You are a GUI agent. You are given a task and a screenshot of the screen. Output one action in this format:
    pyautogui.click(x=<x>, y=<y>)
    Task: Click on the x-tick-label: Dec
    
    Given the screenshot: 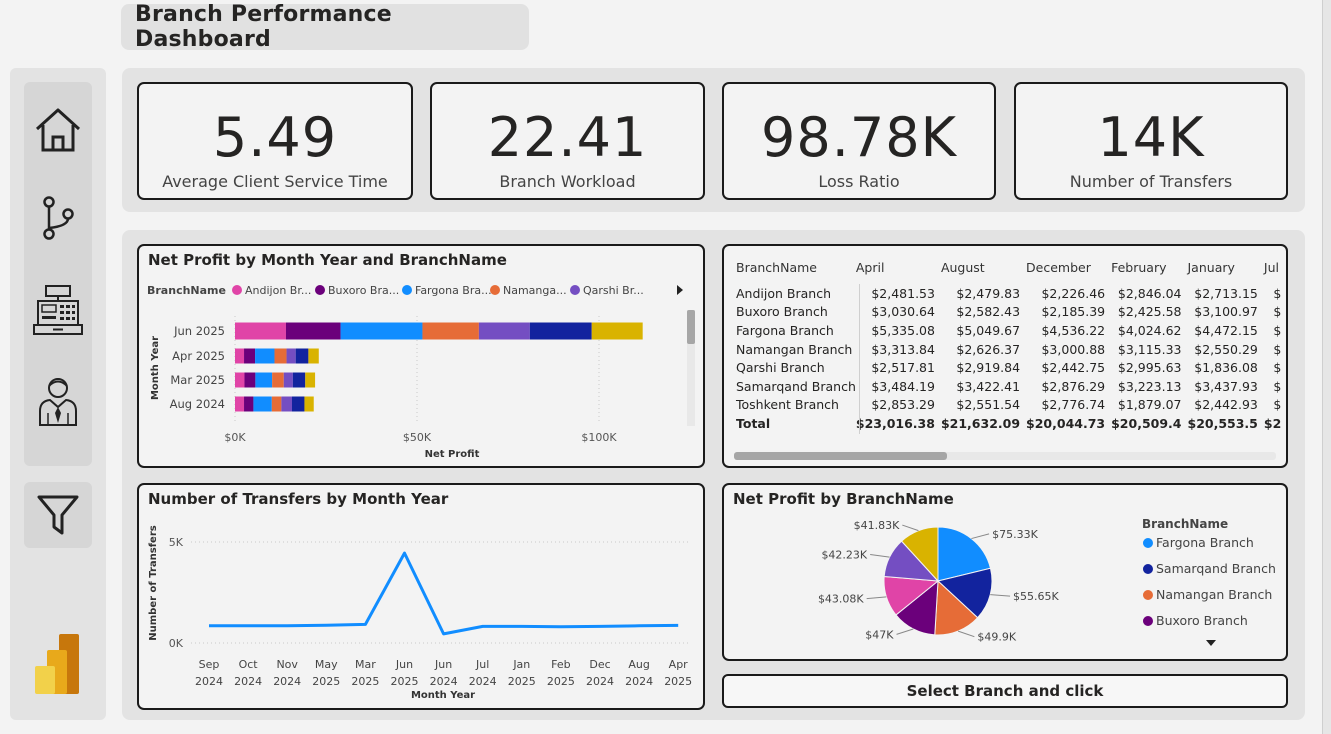 What is the action you would take?
    pyautogui.click(x=599, y=664)
    